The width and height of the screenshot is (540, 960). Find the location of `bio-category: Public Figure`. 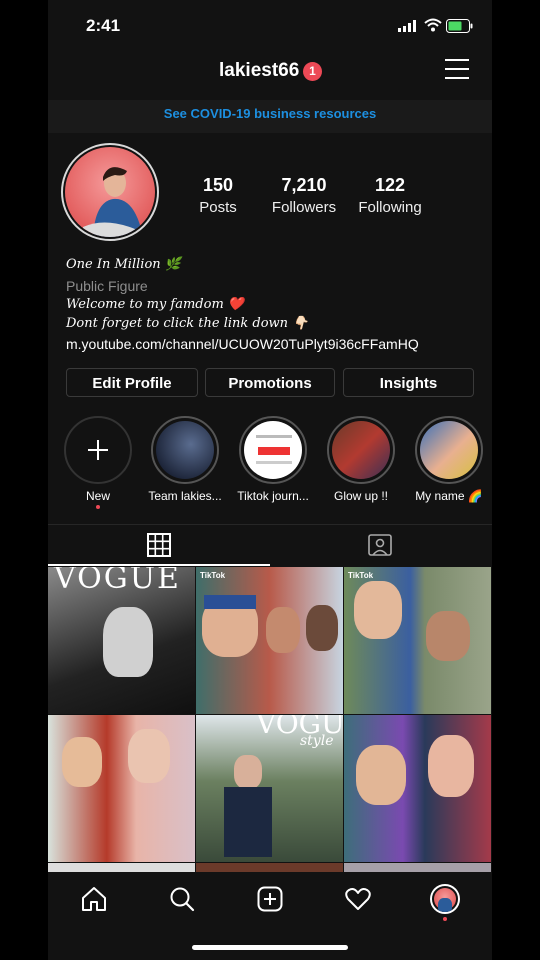

bio-category: Public Figure is located at coordinates (107, 286).